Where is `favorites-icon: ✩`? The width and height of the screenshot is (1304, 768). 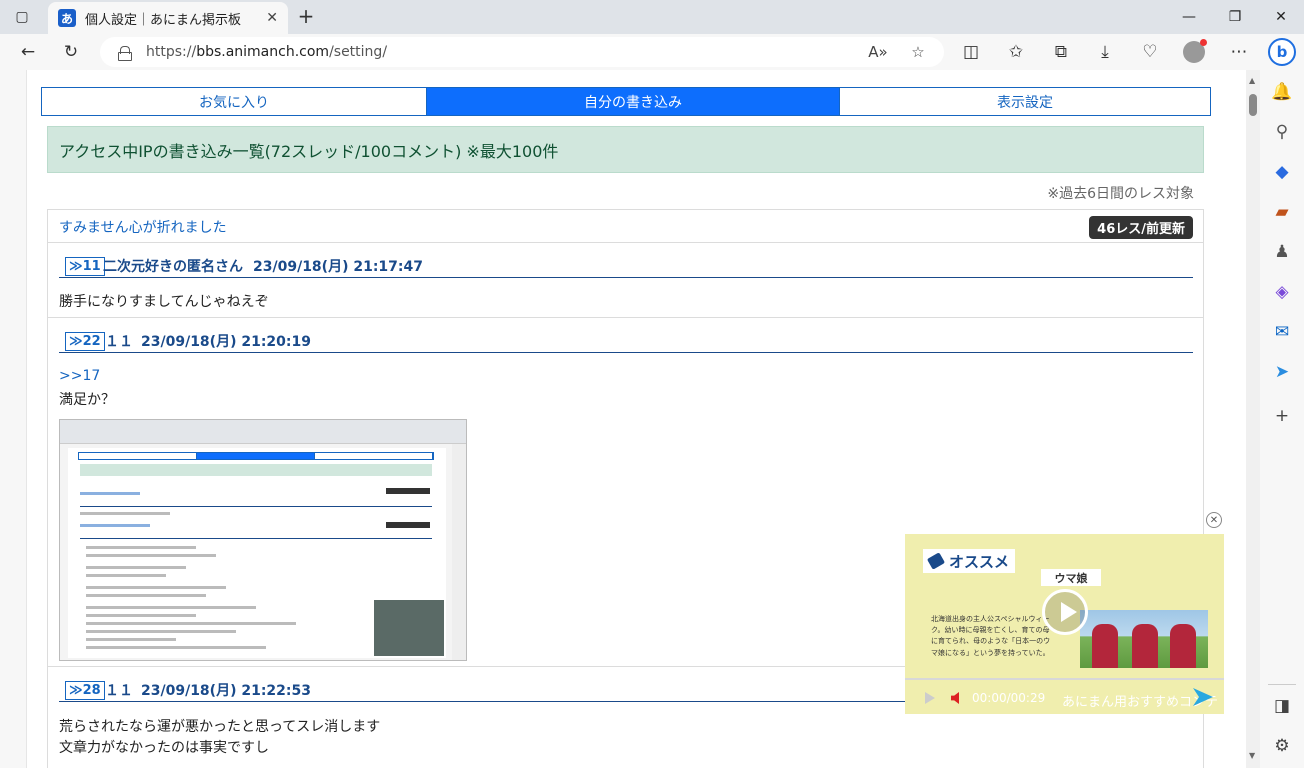
favorites-icon: ✩ is located at coordinates (1016, 52).